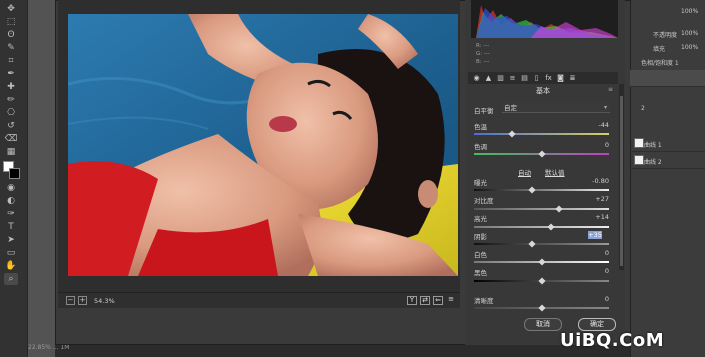 This screenshot has width=705, height=357. Describe the element at coordinates (483, 46) in the screenshot. I see `red-readout: R: ---` at that location.